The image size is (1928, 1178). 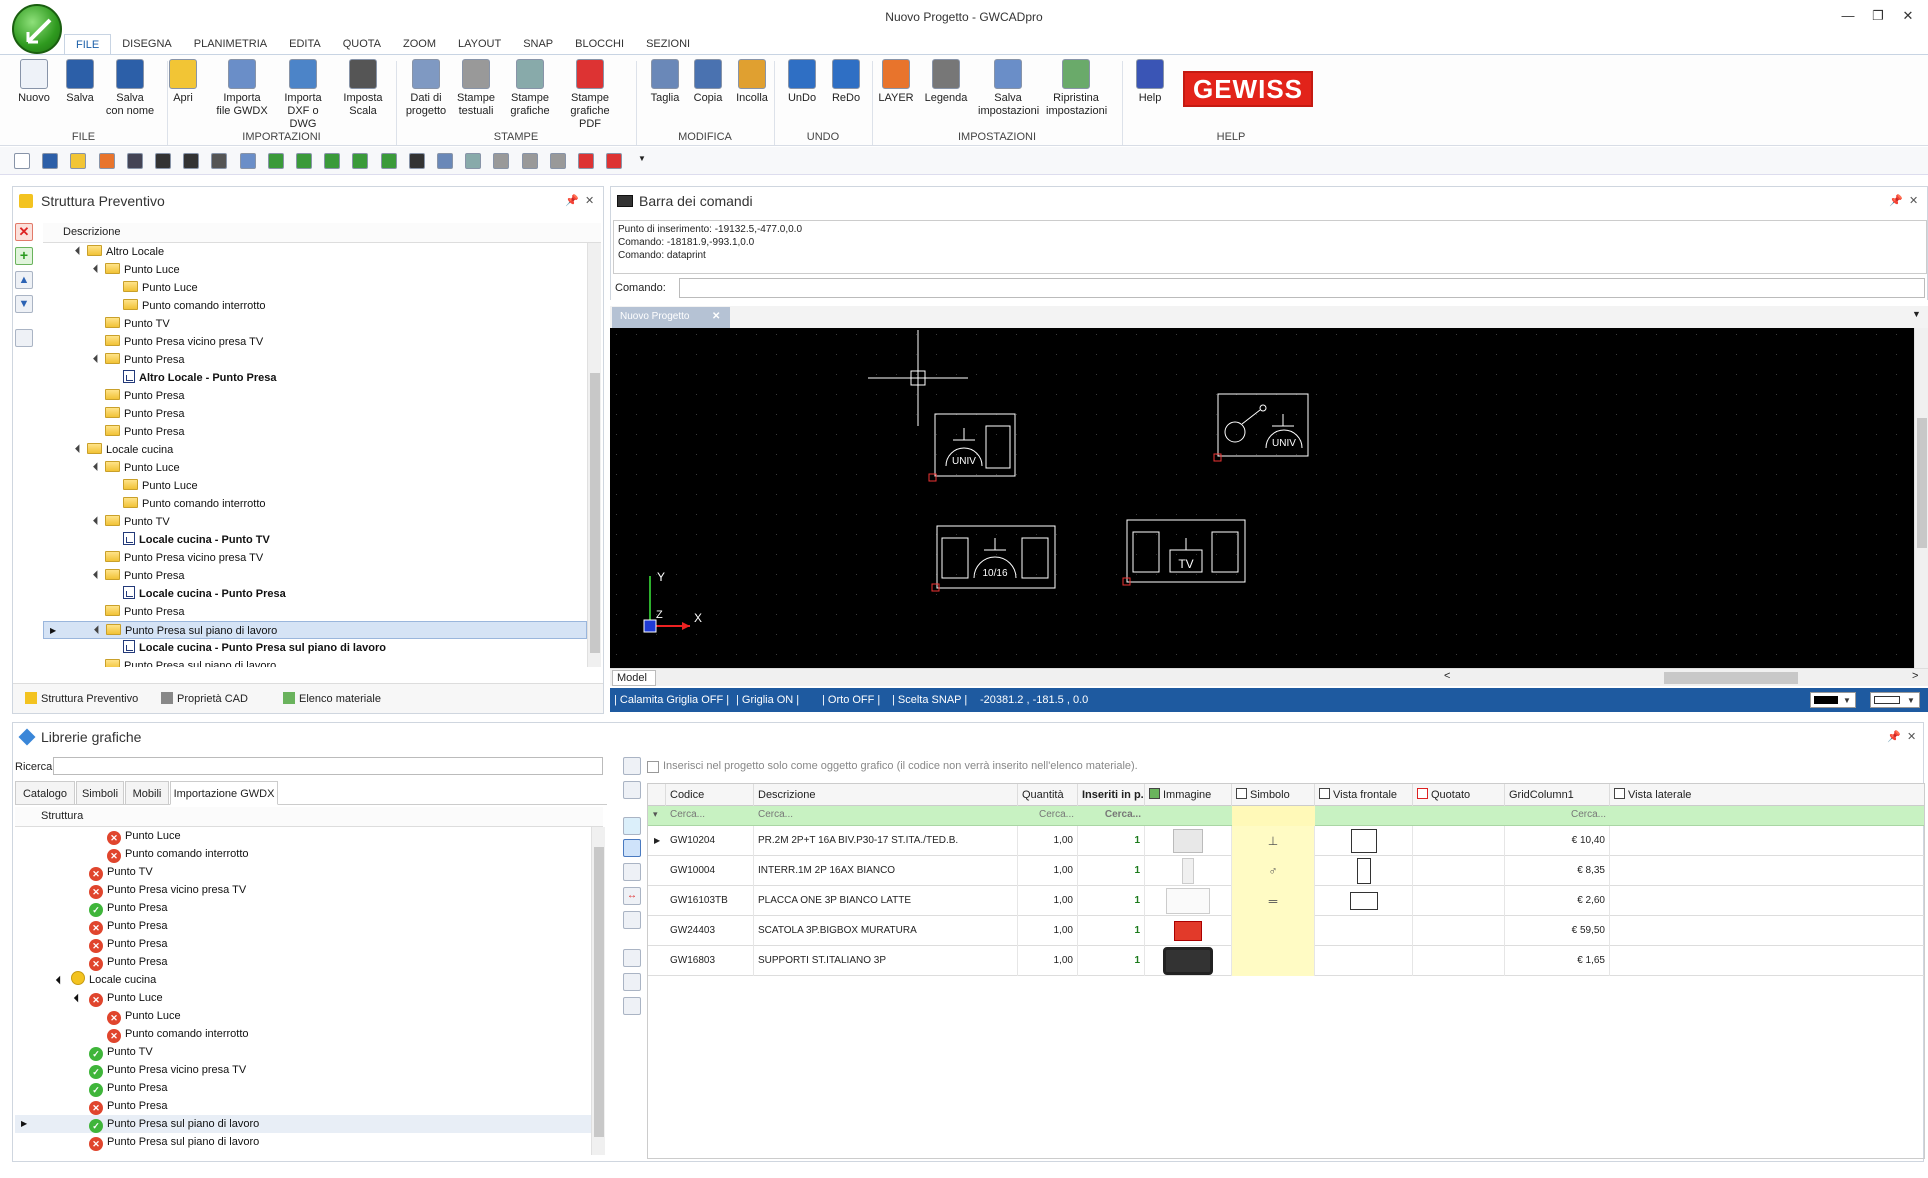 What do you see at coordinates (851, 700) in the screenshot?
I see `status-ortho: | Orto OFF |` at bounding box center [851, 700].